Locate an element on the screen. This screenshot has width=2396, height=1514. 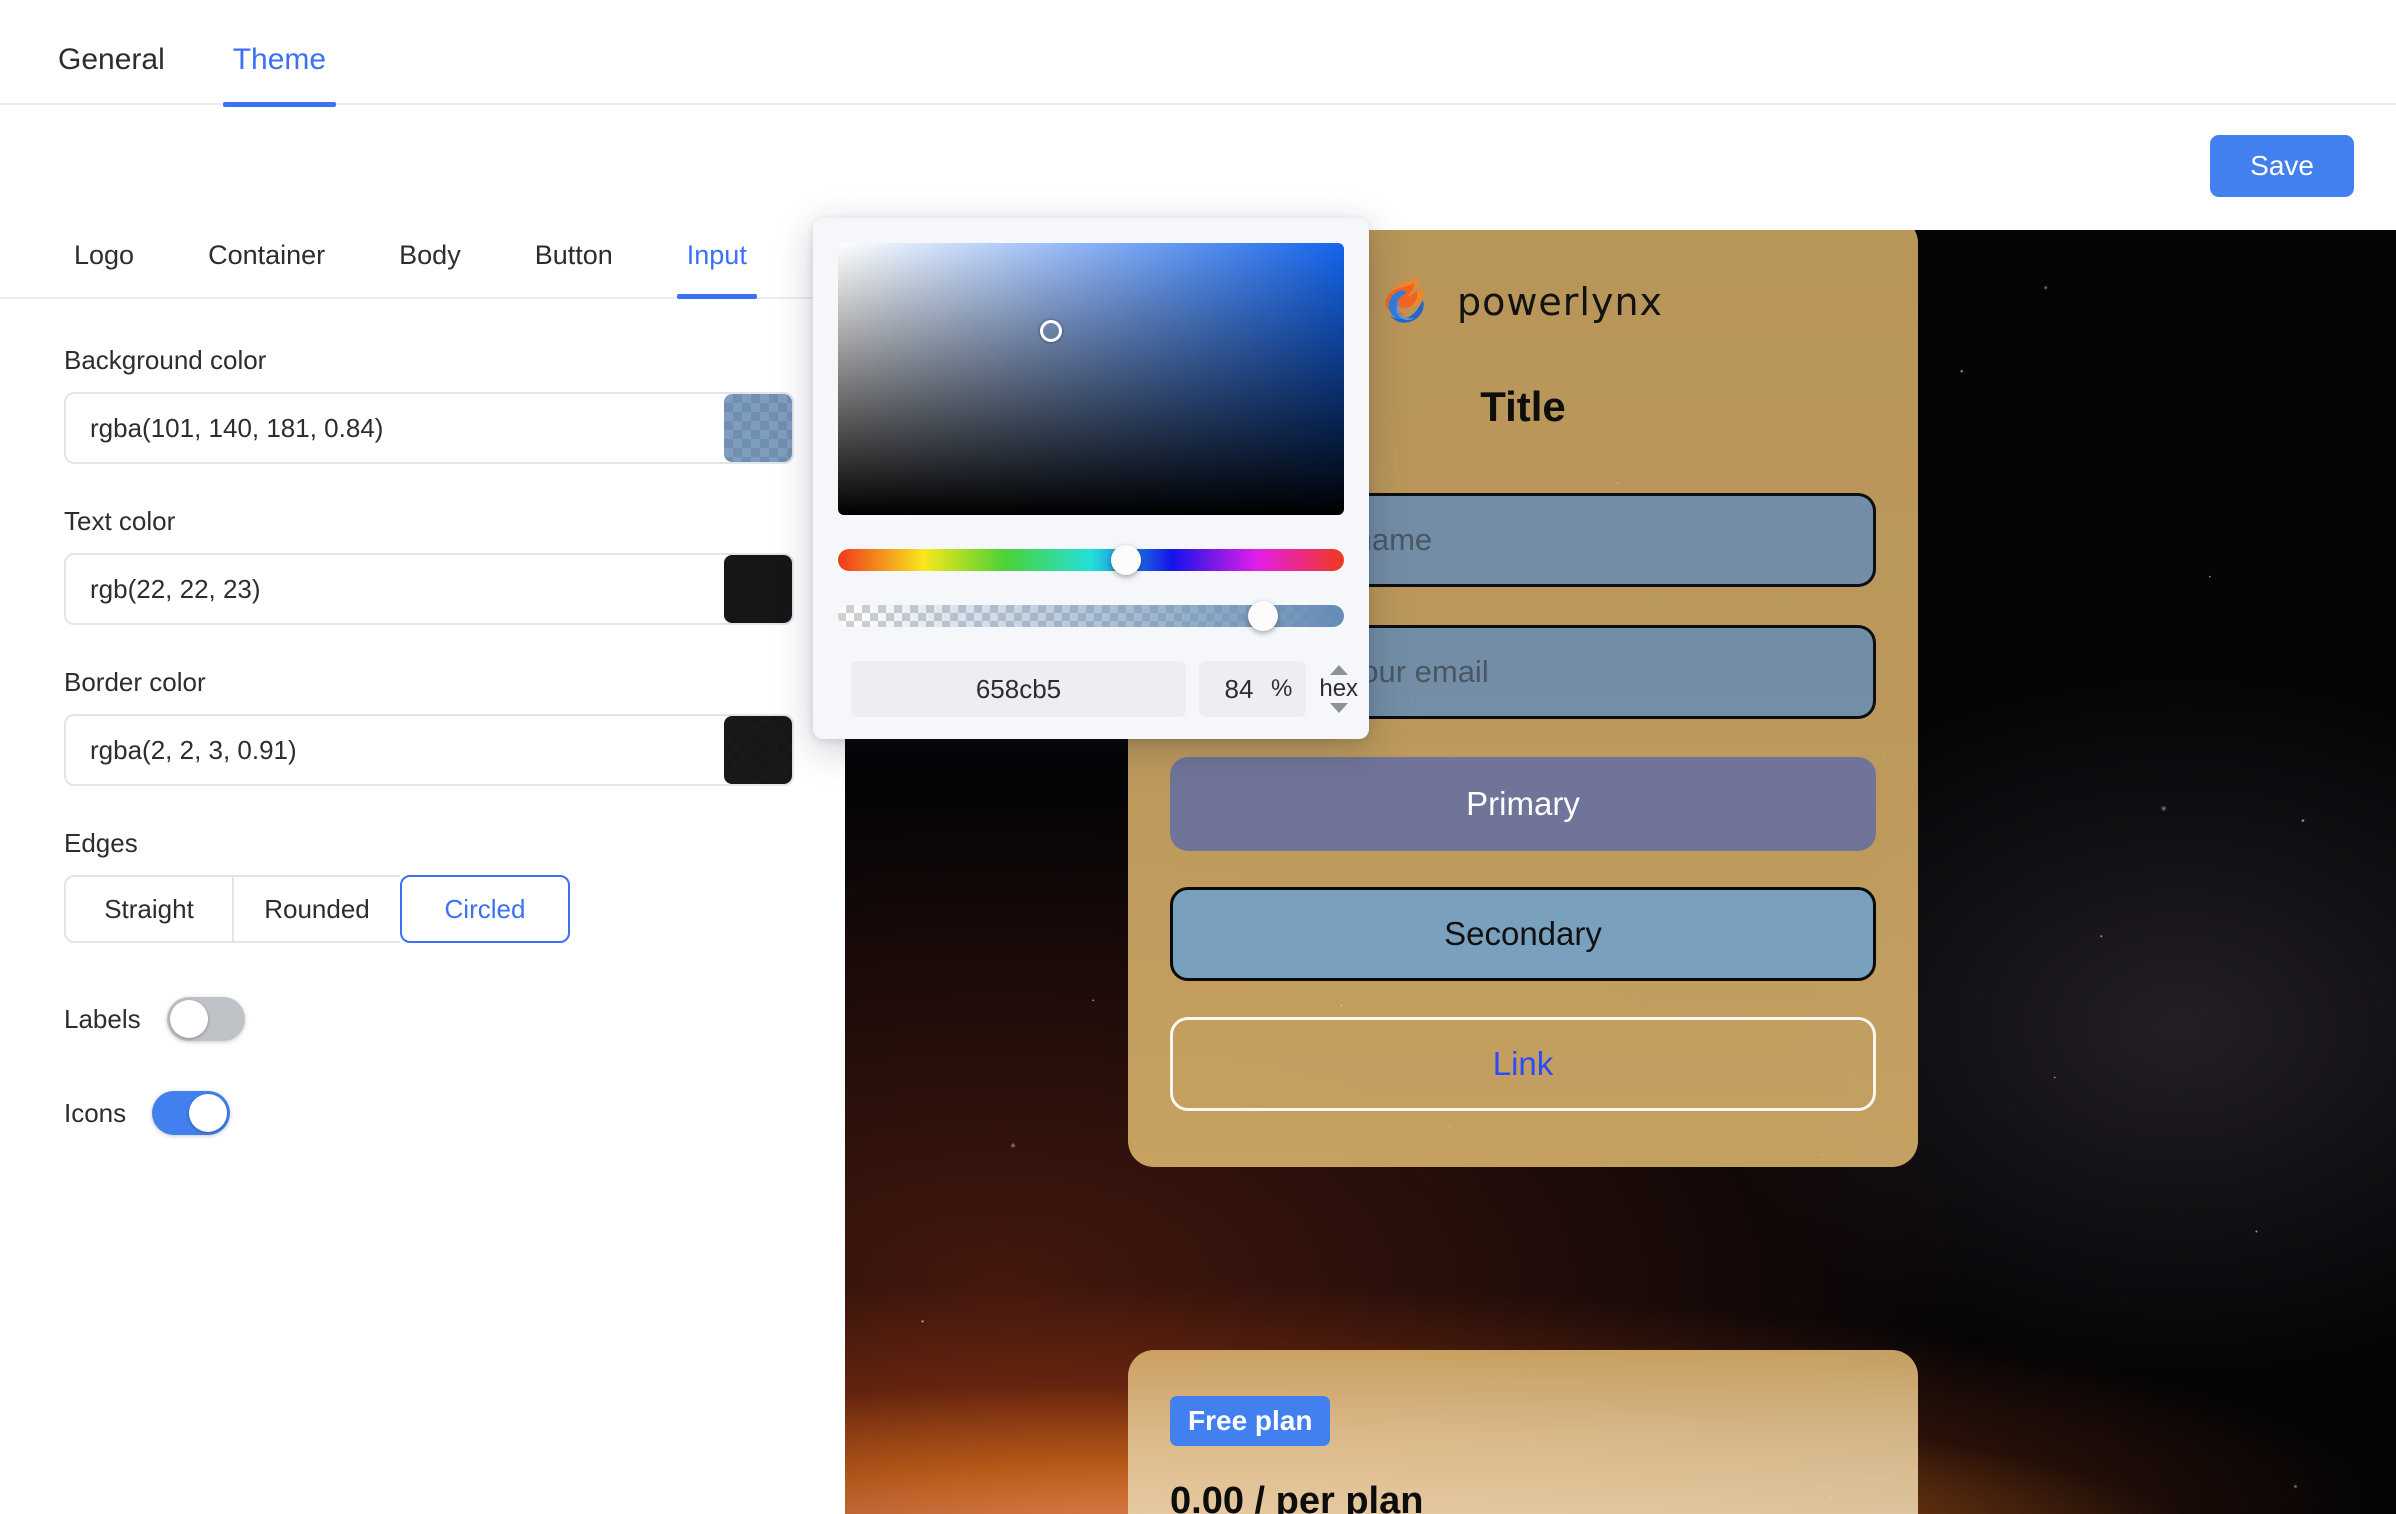
powerlynx-logo-icon is located at coordinates (1404, 299).